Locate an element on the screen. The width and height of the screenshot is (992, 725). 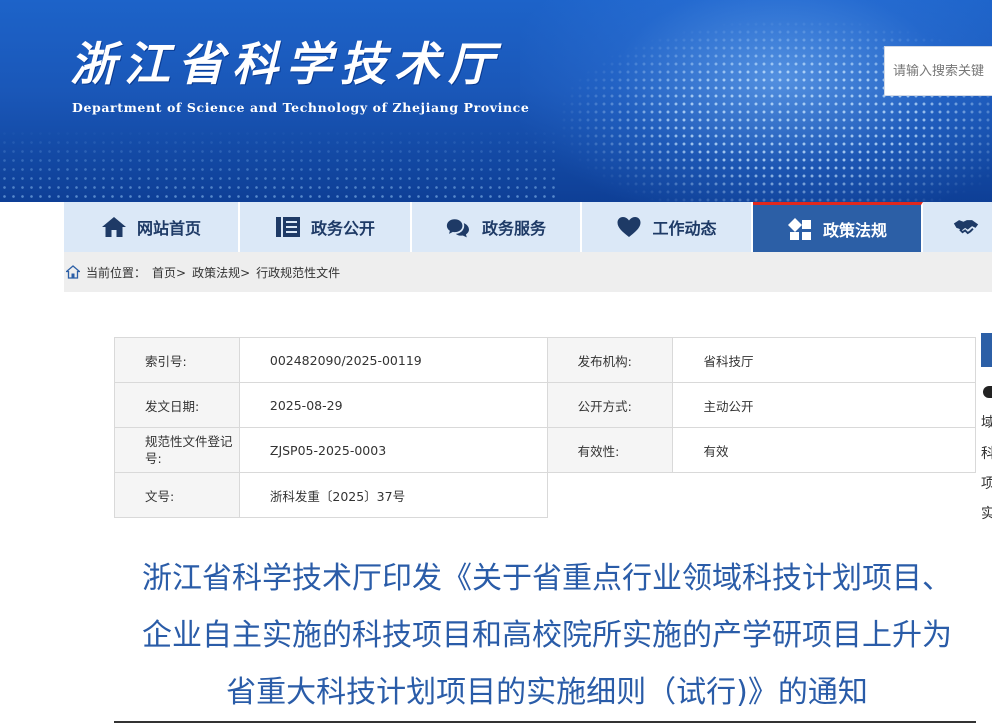
breadcrumb-item-home: 首页> is located at coordinates (169, 272).